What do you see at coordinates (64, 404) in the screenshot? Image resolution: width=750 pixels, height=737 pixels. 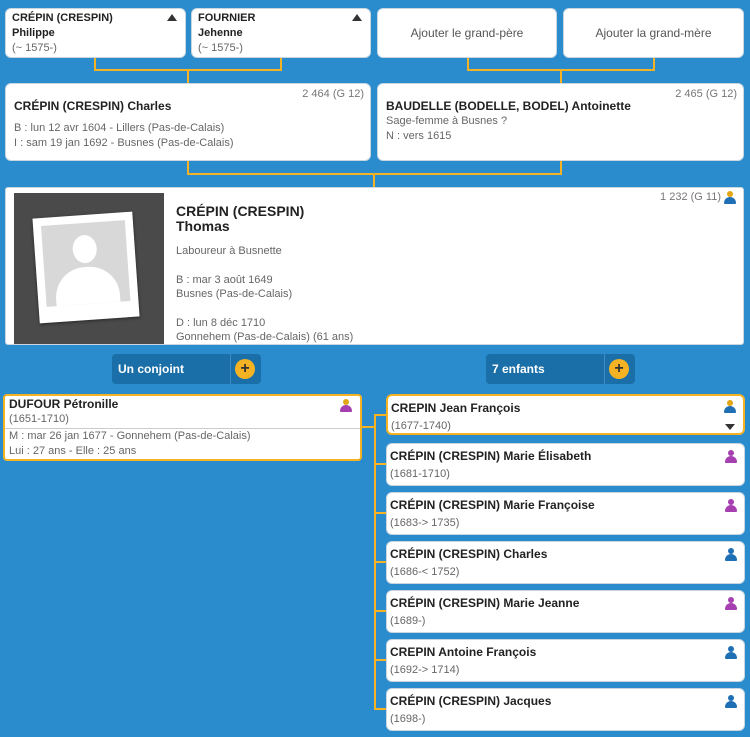 I see `spouse-name: DUFOUR Pétronille` at bounding box center [64, 404].